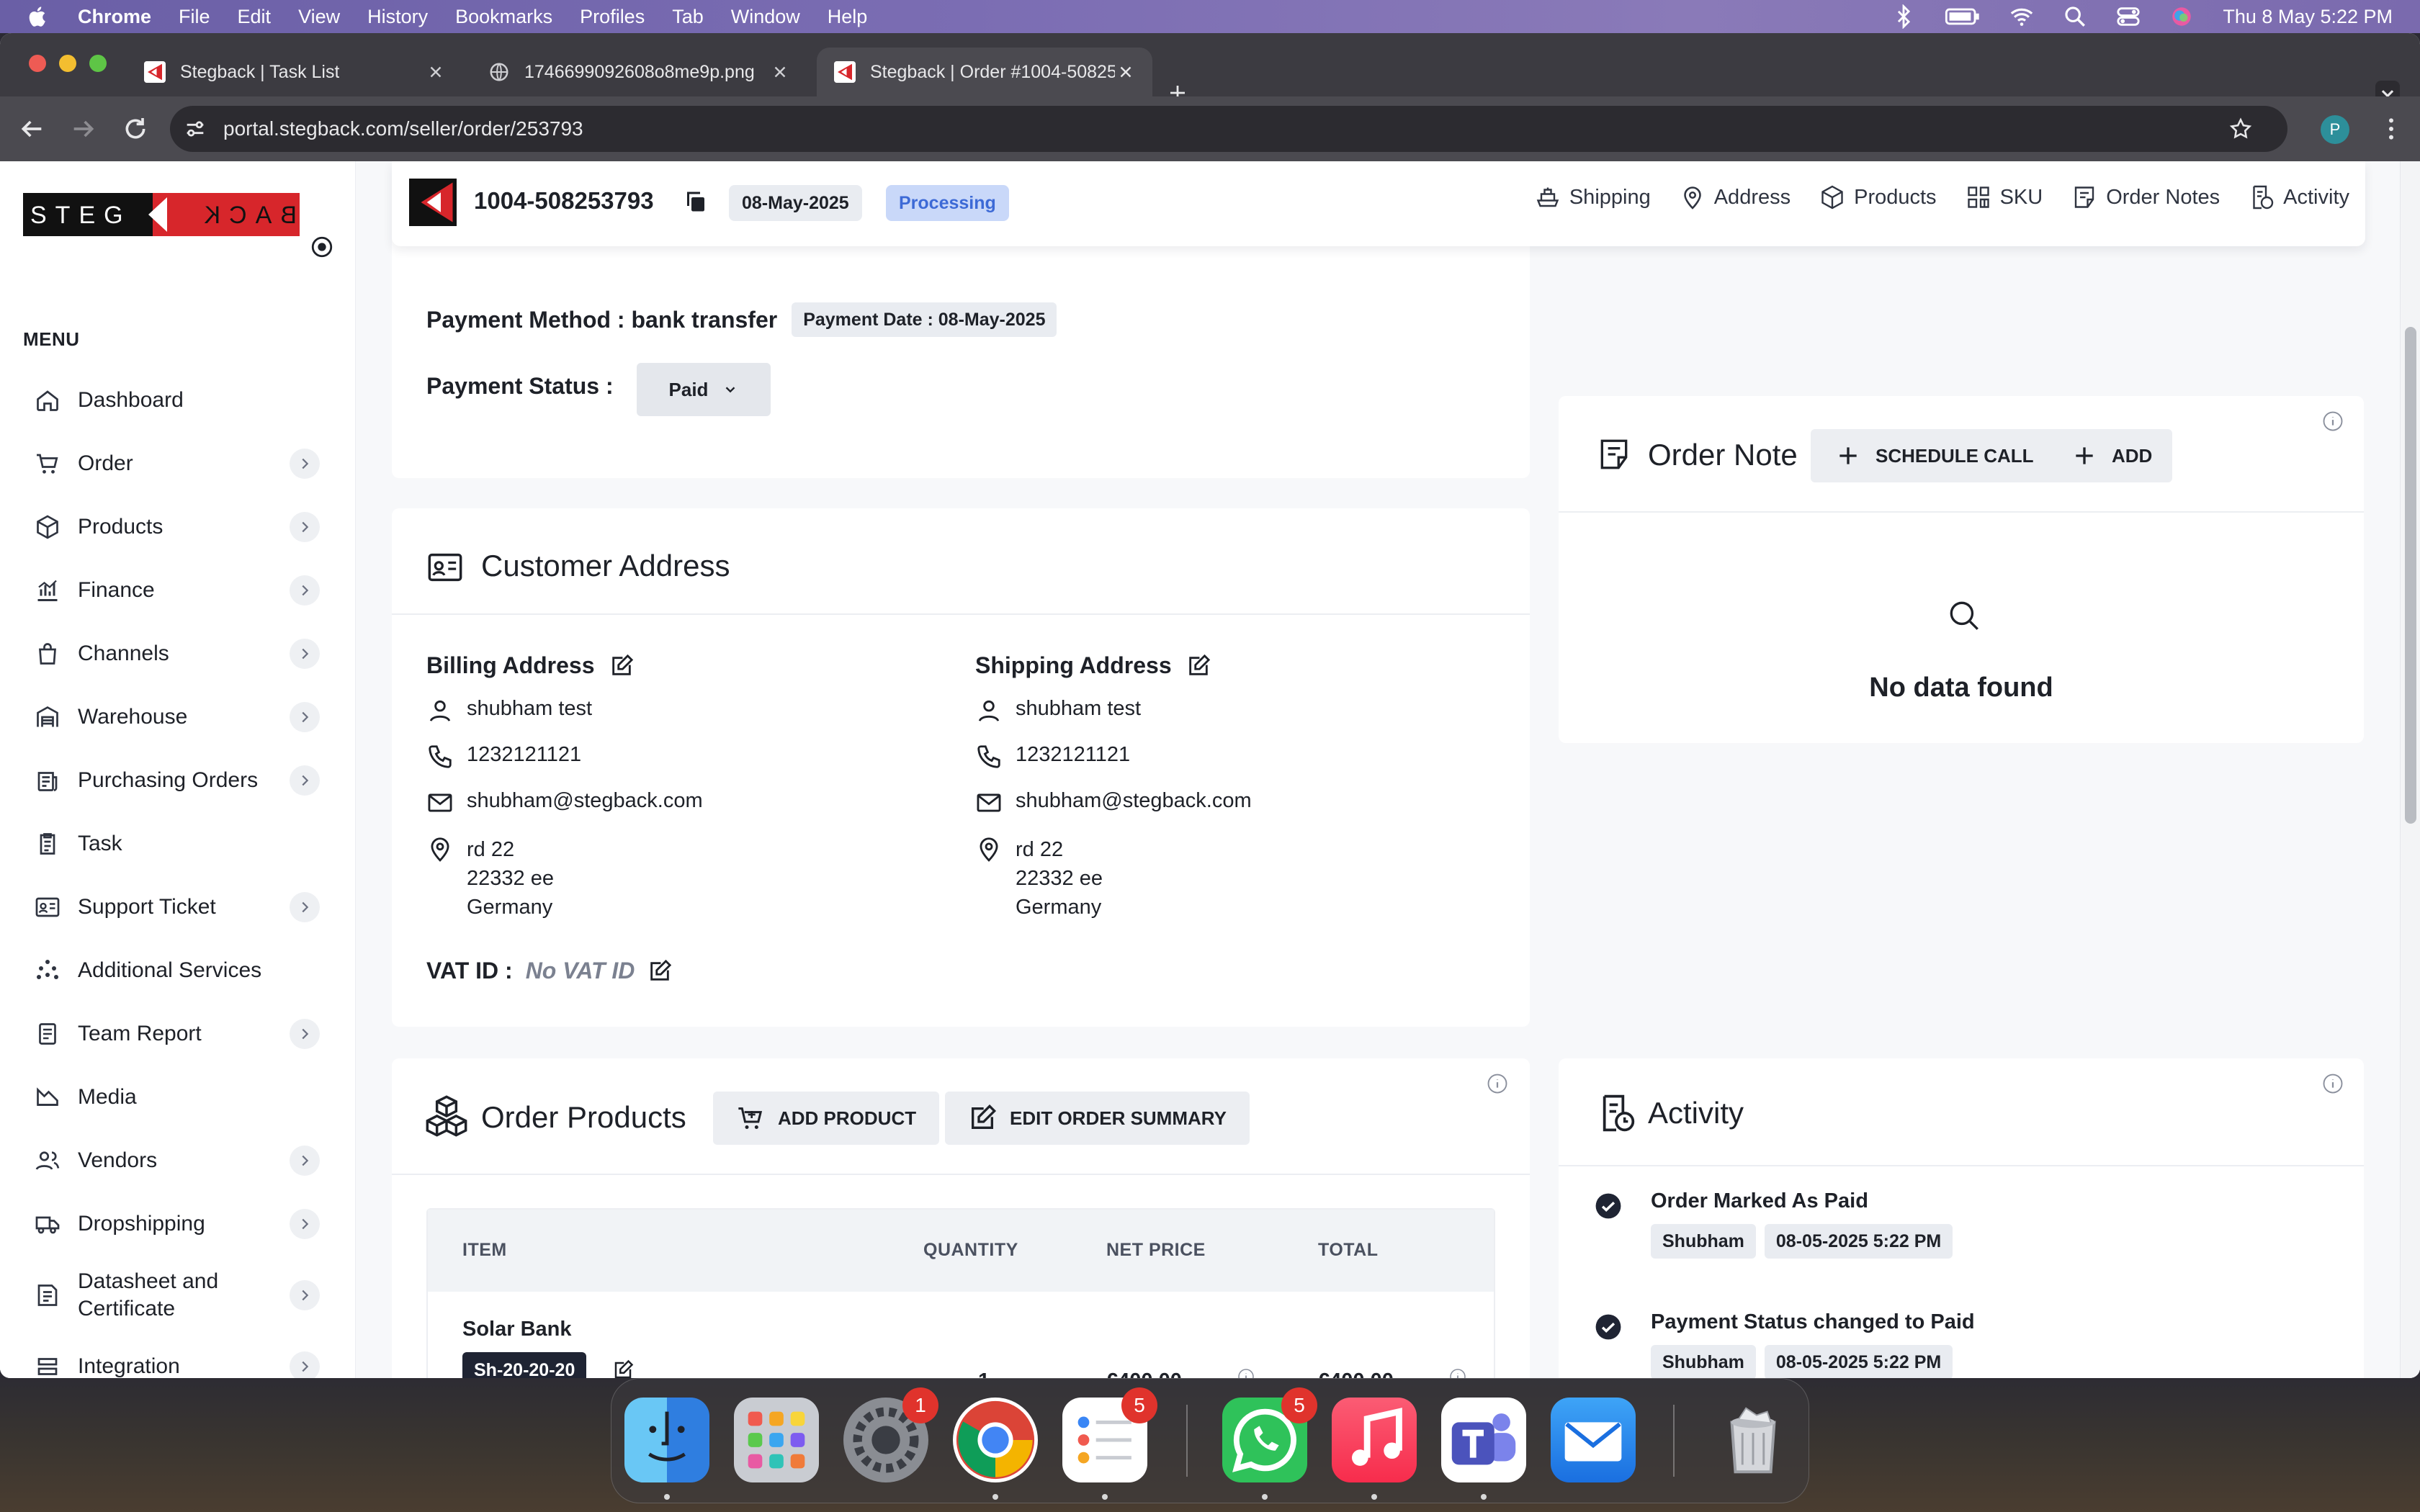  Describe the element at coordinates (178, 907) in the screenshot. I see `sidebar-item-support-ticket: Support Ticket` at that location.